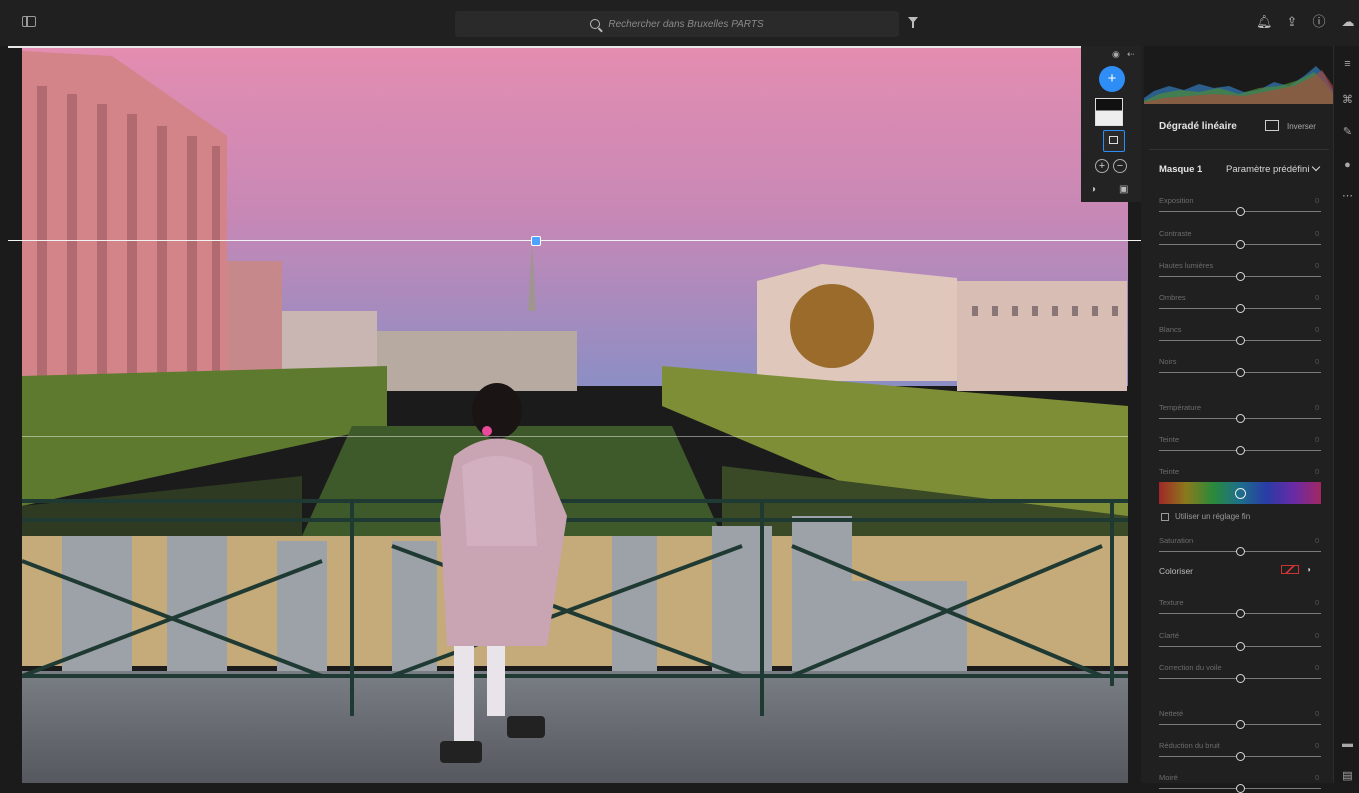 This screenshot has height=793, width=1359. Describe the element at coordinates (595, 24) in the screenshot. I see `search-icon` at that location.